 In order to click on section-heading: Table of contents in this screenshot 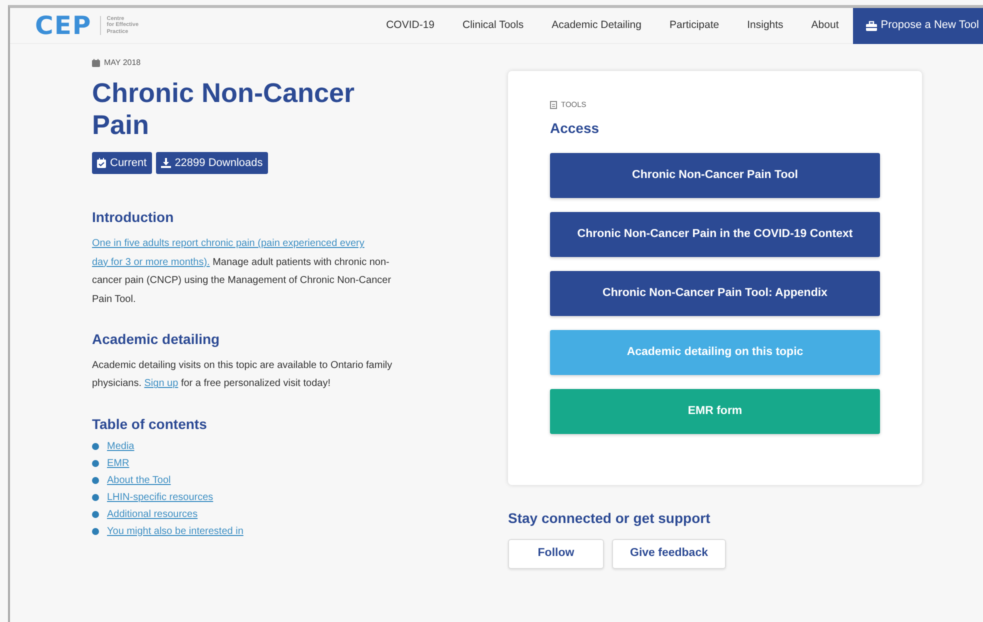, I will do `click(150, 424)`.